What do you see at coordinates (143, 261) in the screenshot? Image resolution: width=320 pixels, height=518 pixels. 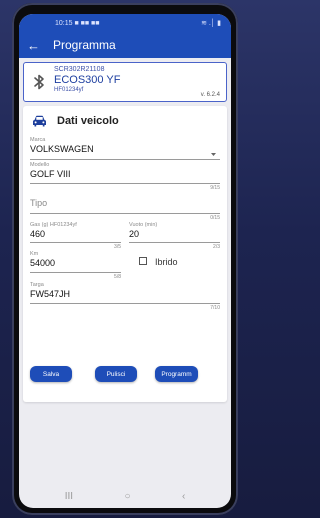 I see `ibrido-checkbox` at bounding box center [143, 261].